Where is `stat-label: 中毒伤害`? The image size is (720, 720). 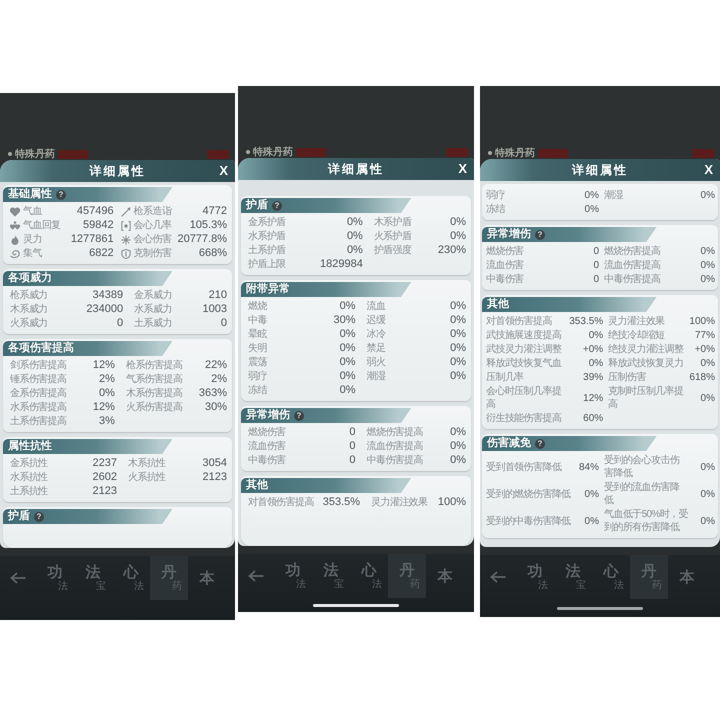 stat-label: 中毒伤害 is located at coordinates (505, 279).